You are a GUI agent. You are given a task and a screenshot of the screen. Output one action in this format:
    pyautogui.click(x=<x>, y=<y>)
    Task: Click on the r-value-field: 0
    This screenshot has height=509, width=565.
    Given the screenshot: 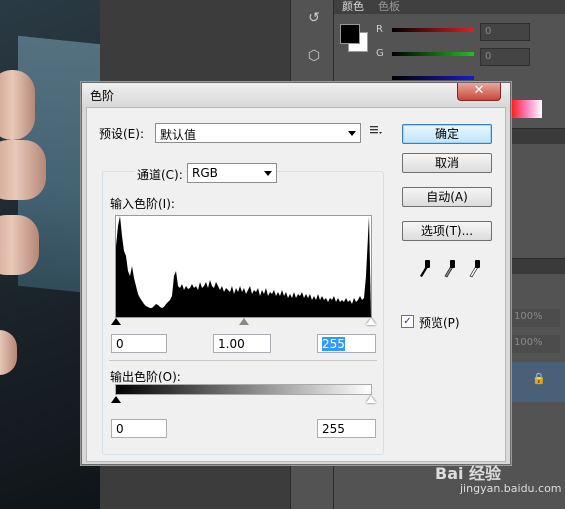 What is the action you would take?
    pyautogui.click(x=505, y=32)
    